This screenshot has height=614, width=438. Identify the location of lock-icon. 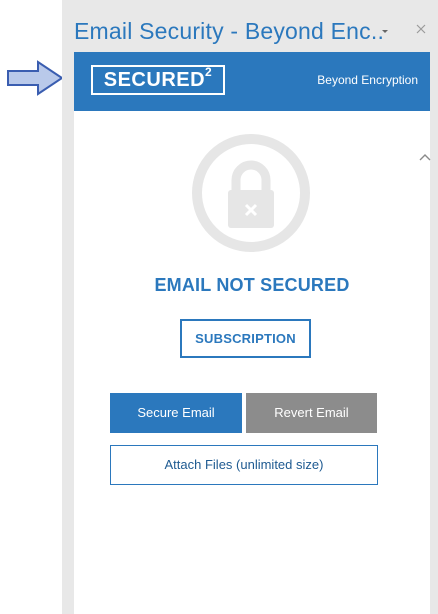
(251, 194).